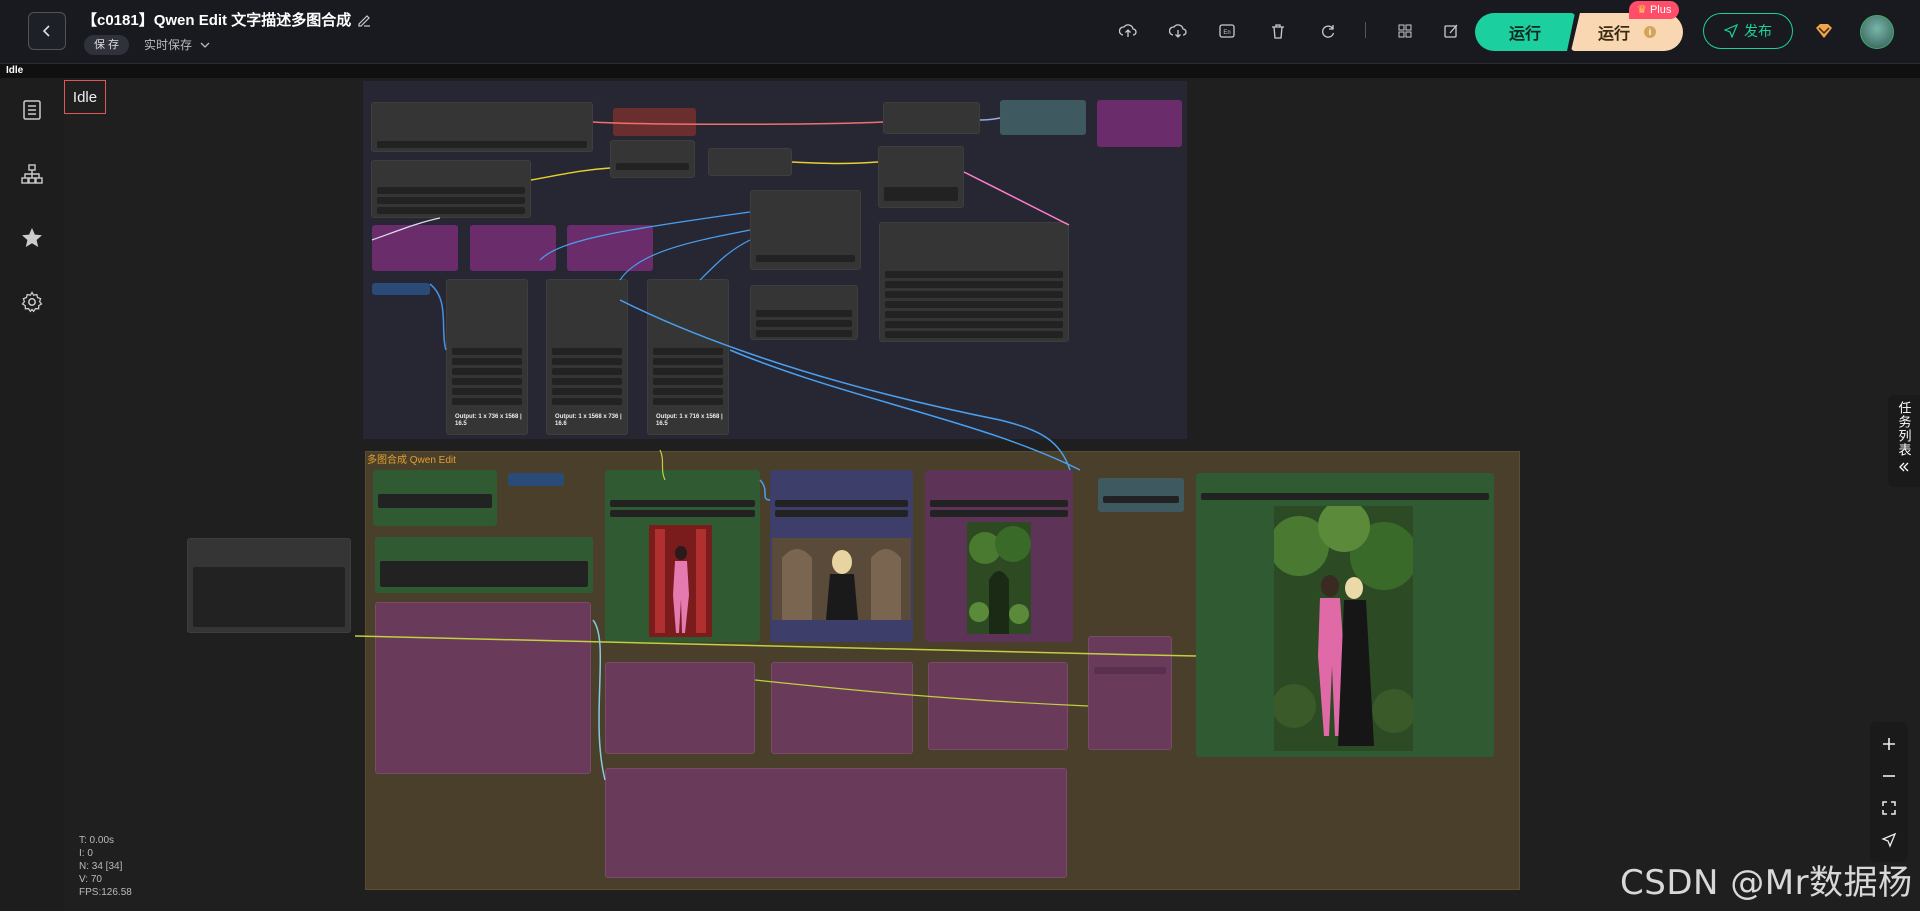 The width and height of the screenshot is (1920, 911). I want to click on fit-view-icon, so click(1889, 808).